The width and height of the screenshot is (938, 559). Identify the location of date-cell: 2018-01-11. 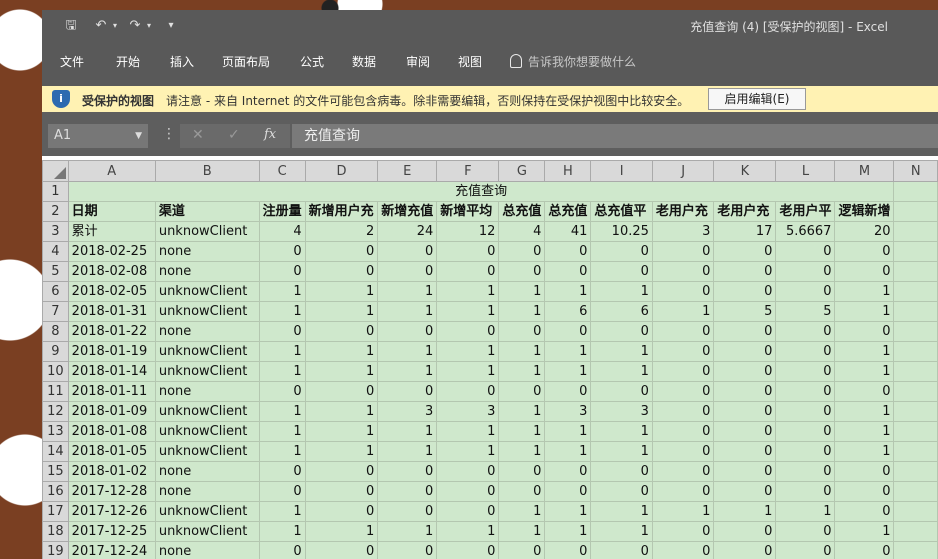
(111, 391).